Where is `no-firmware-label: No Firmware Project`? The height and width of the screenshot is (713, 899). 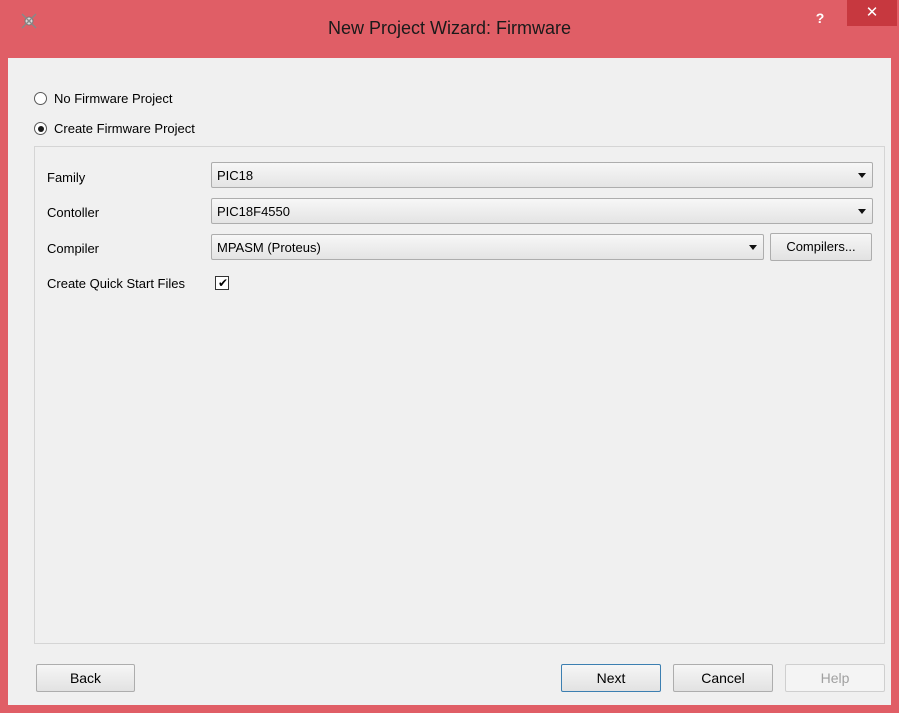 no-firmware-label: No Firmware Project is located at coordinates (113, 98).